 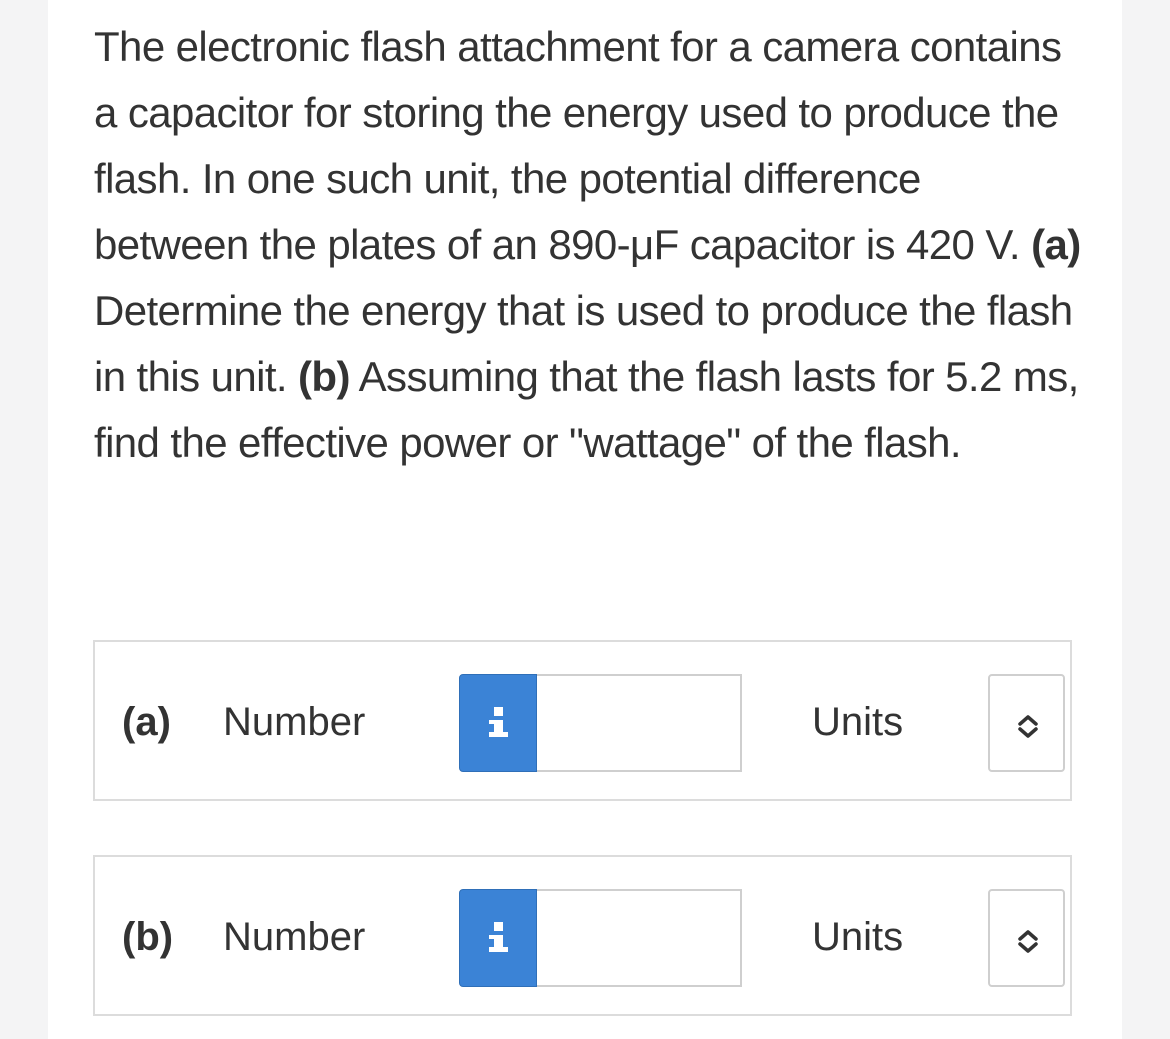 What do you see at coordinates (146, 722) in the screenshot?
I see `part-label: (a)` at bounding box center [146, 722].